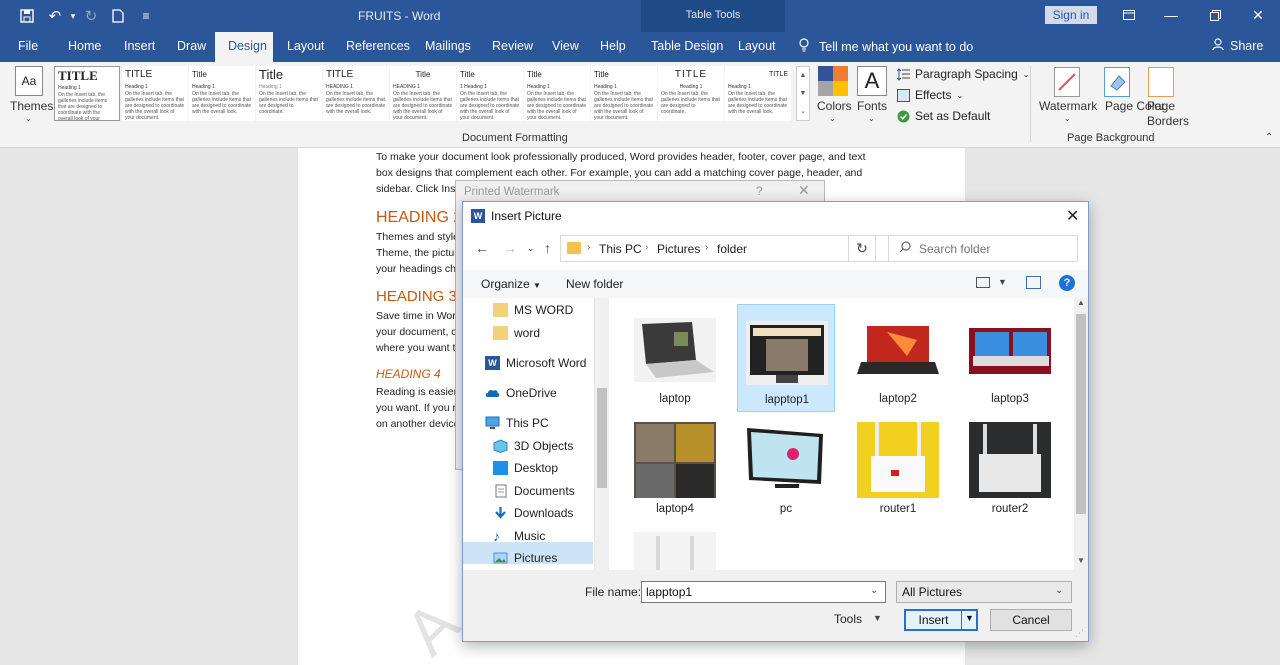  What do you see at coordinates (1010, 468) in the screenshot?
I see `file-item: router2` at bounding box center [1010, 468].